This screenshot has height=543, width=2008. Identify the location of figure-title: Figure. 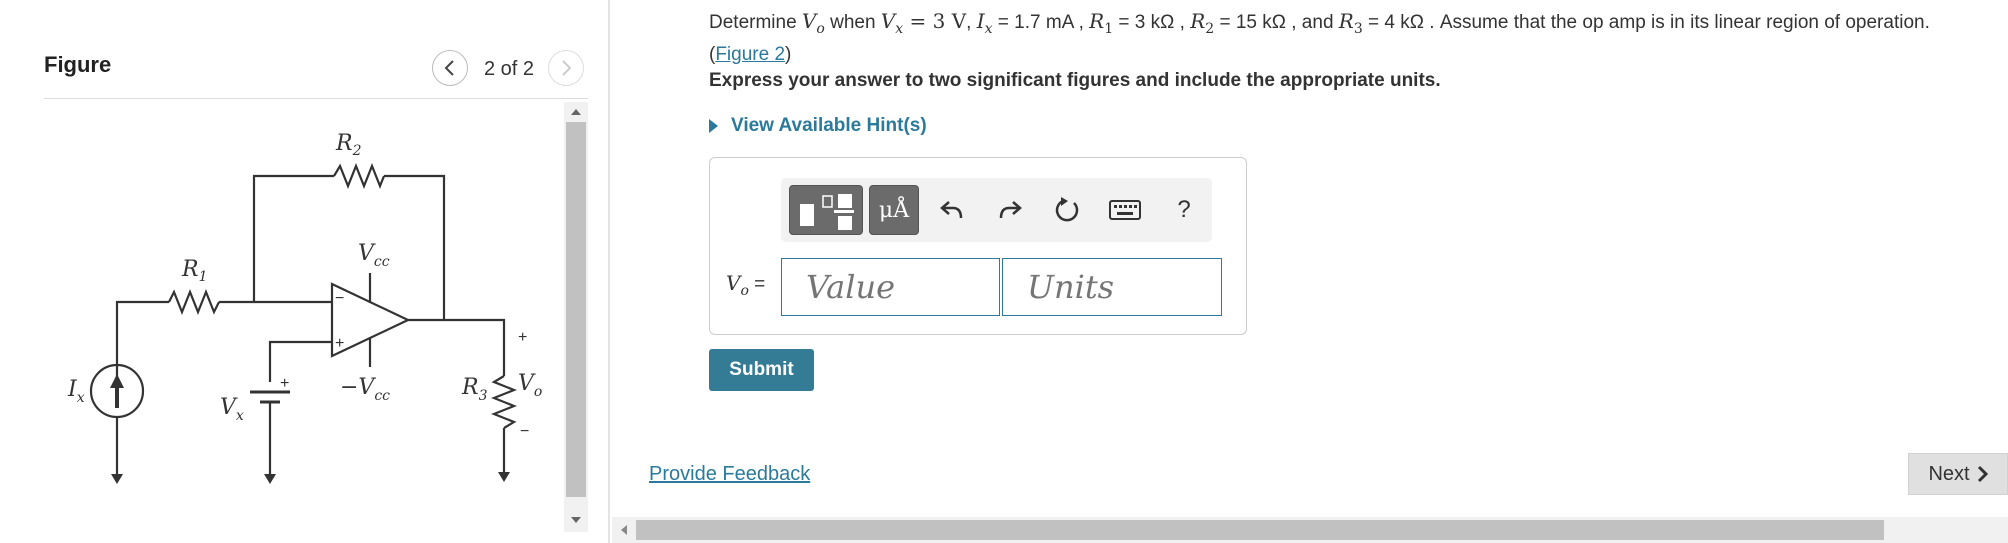
(78, 64).